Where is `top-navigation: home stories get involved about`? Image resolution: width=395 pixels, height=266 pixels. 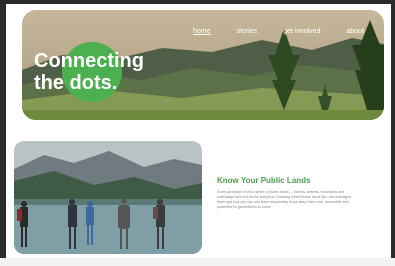
top-navigation: home stories get involved about is located at coordinates (278, 31).